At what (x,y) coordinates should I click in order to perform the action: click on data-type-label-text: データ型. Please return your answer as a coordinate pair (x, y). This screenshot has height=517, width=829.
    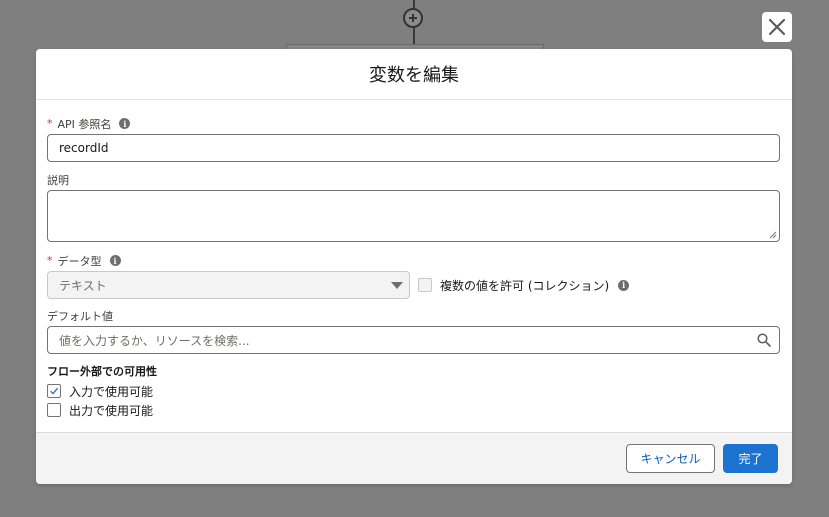
    Looking at the image, I should click on (79, 261).